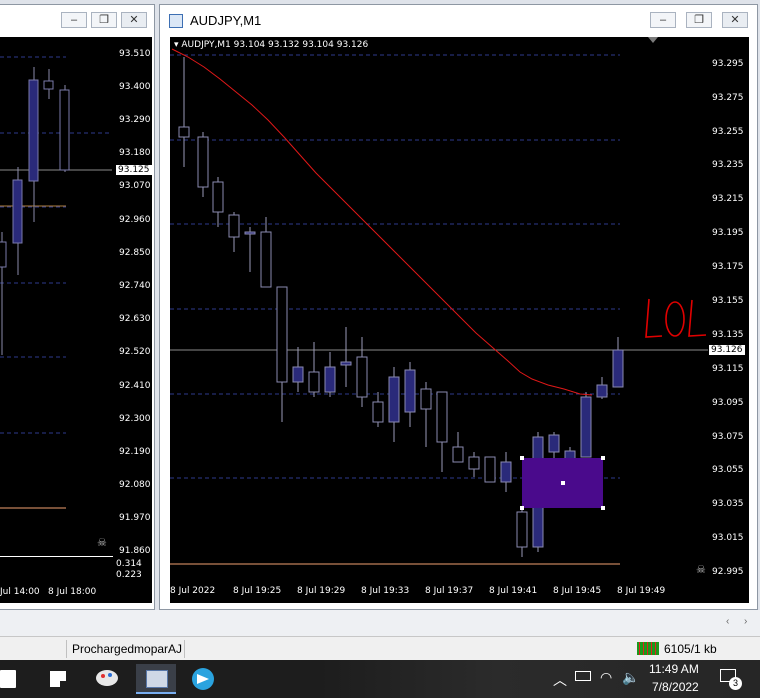  Describe the element at coordinates (728, 335) in the screenshot. I see `main-y-tick: 93.135` at that location.